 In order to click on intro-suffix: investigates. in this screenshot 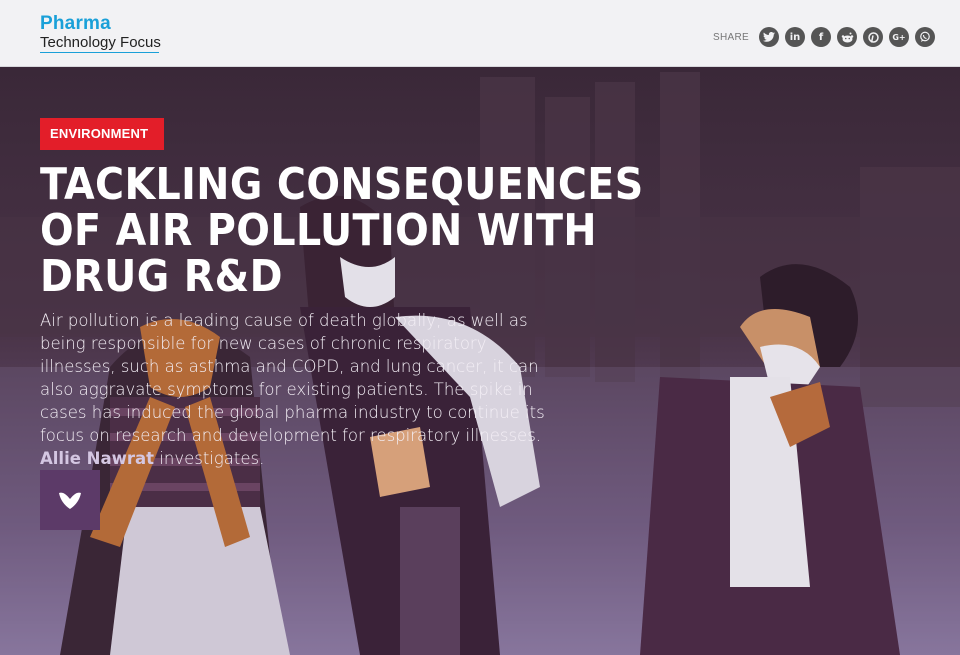, I will do `click(212, 458)`.